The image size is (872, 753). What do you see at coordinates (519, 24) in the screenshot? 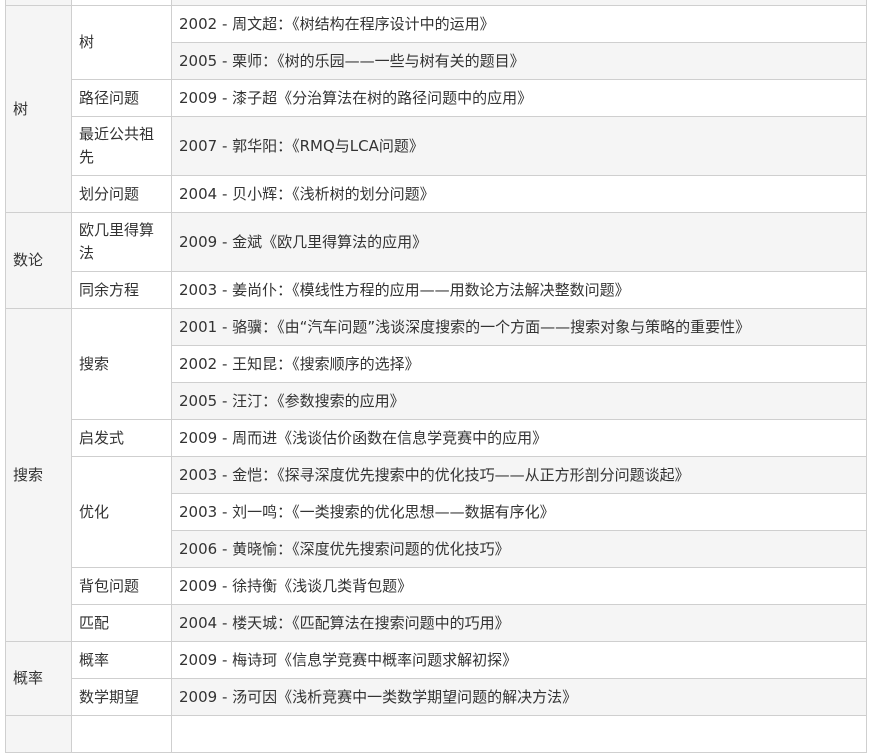
I see `paper-cell: 2002 - 周文超：《树结构在程序设计中的运用》` at bounding box center [519, 24].